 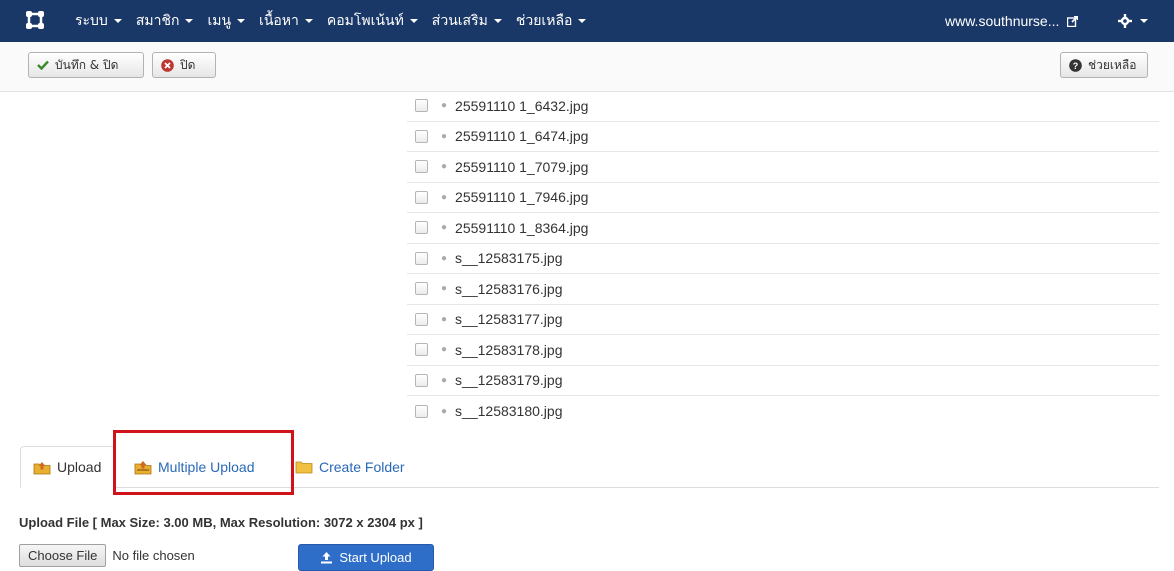 I want to click on menu-users-label: สมาชิก, so click(x=157, y=21).